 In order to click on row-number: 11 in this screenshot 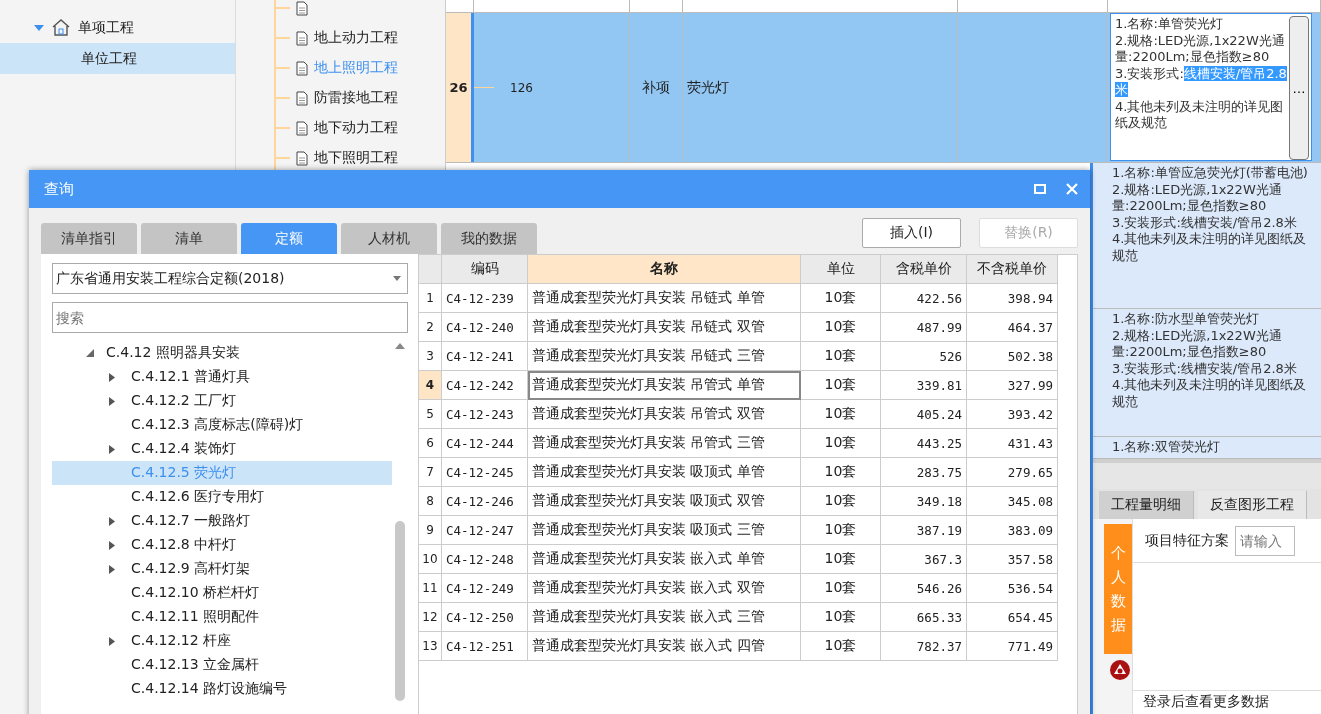, I will do `click(430, 588)`.